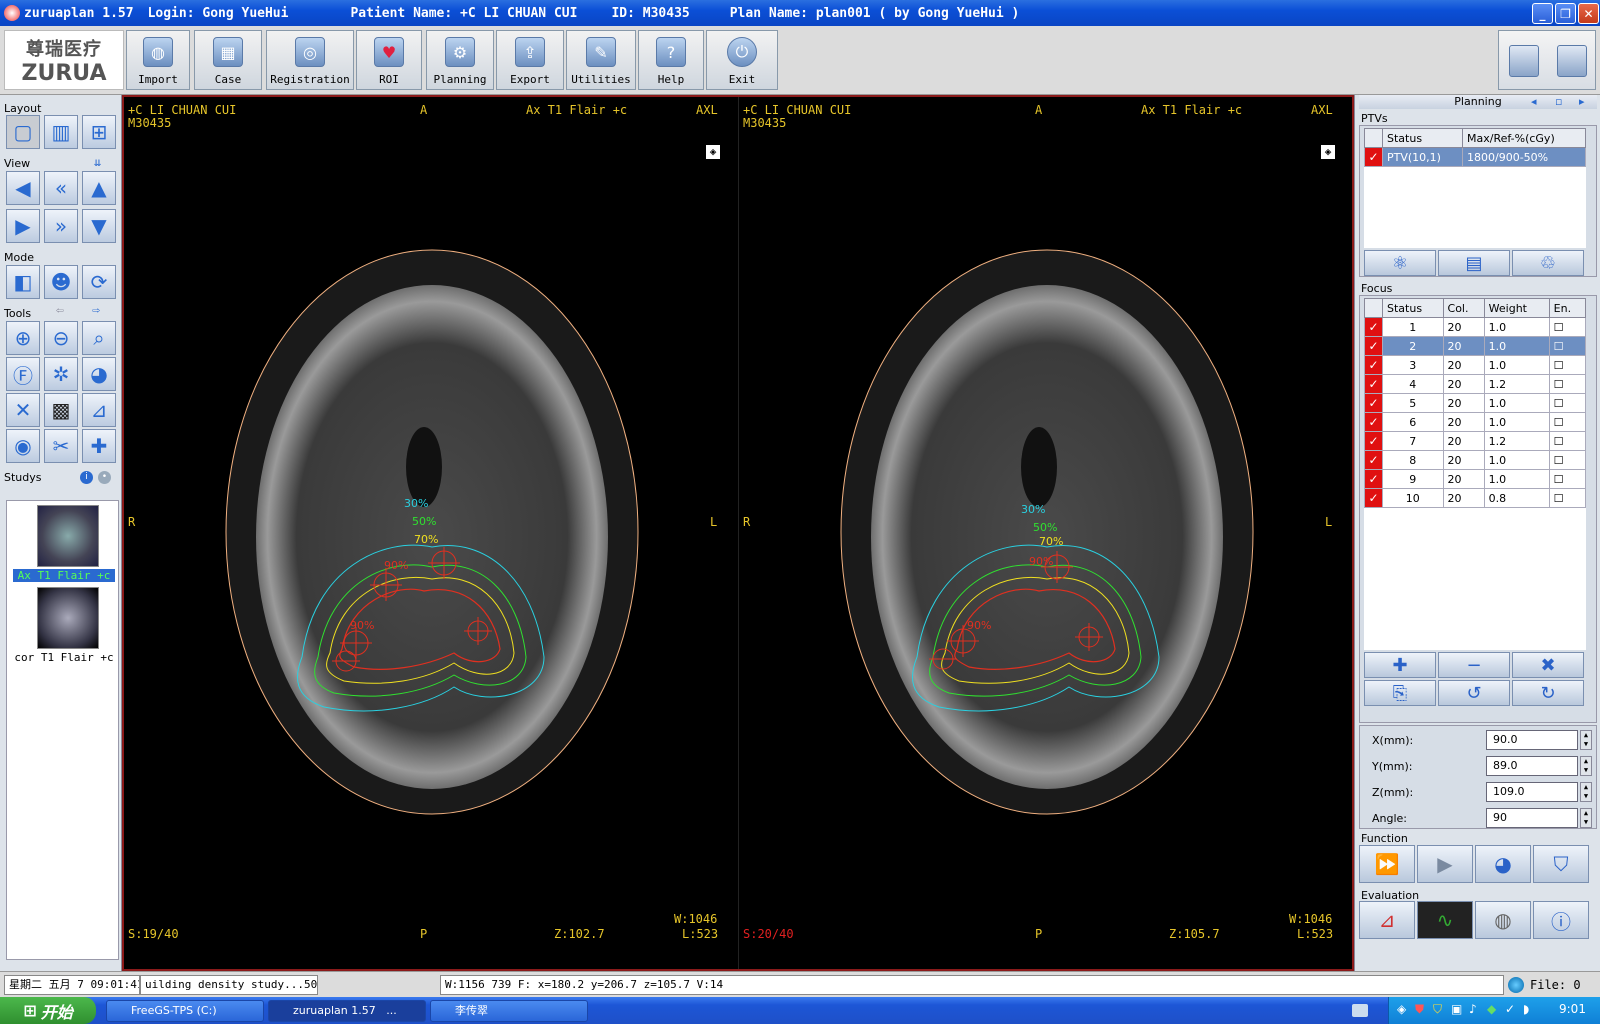  What do you see at coordinates (1456, 1009) in the screenshot?
I see `tray-monitor-icon: ▣` at bounding box center [1456, 1009].